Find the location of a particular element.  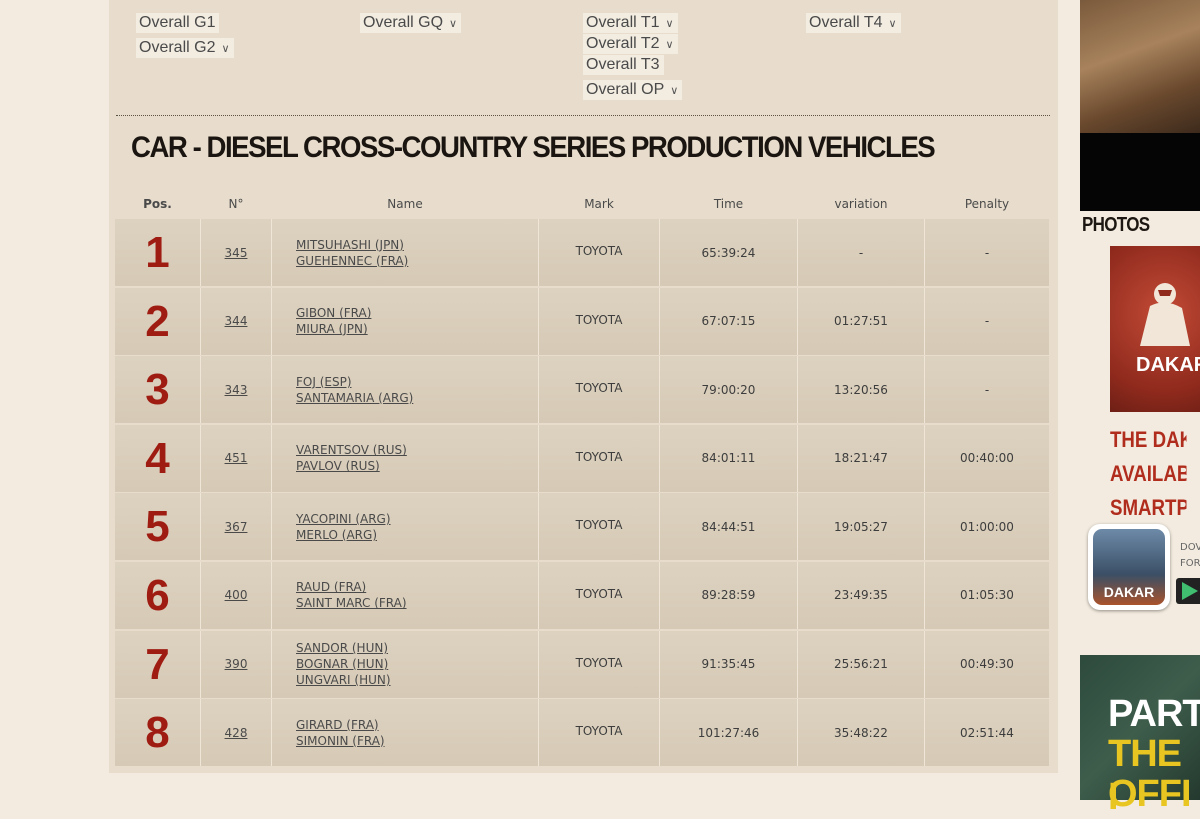

vehicle-number-link: 343 is located at coordinates (236, 390).